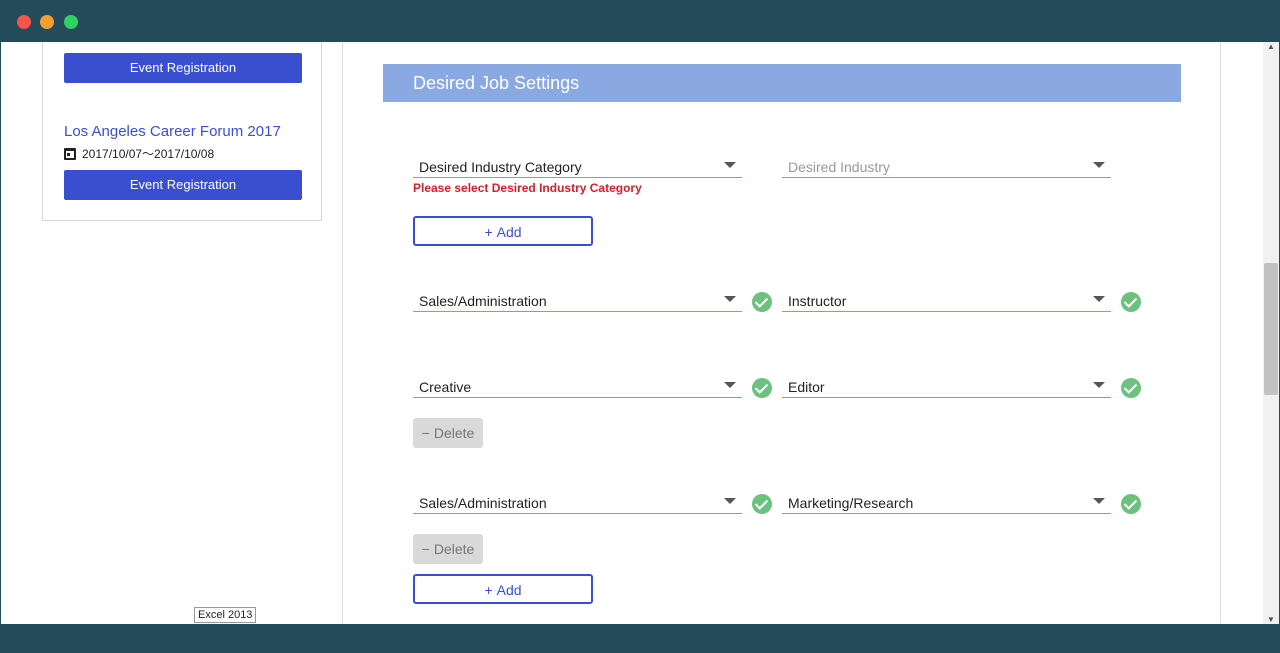  Describe the element at coordinates (47, 22) in the screenshot. I see `minimize-window-button` at that location.